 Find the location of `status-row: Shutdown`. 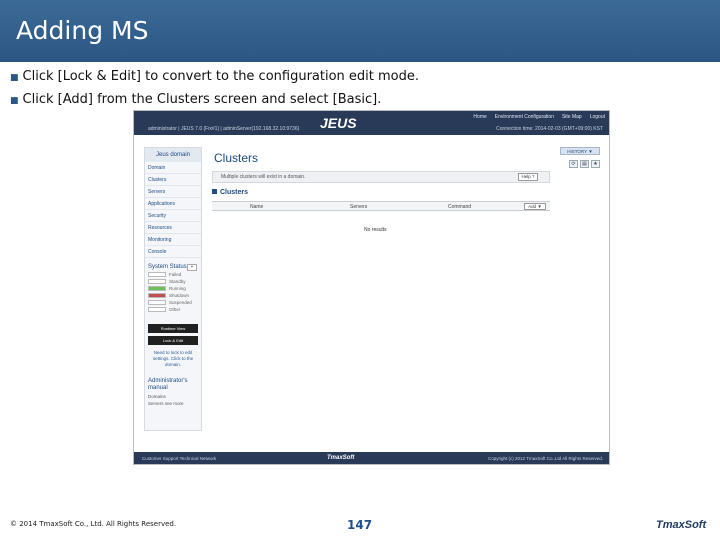

status-row: Shutdown is located at coordinates (174, 295).